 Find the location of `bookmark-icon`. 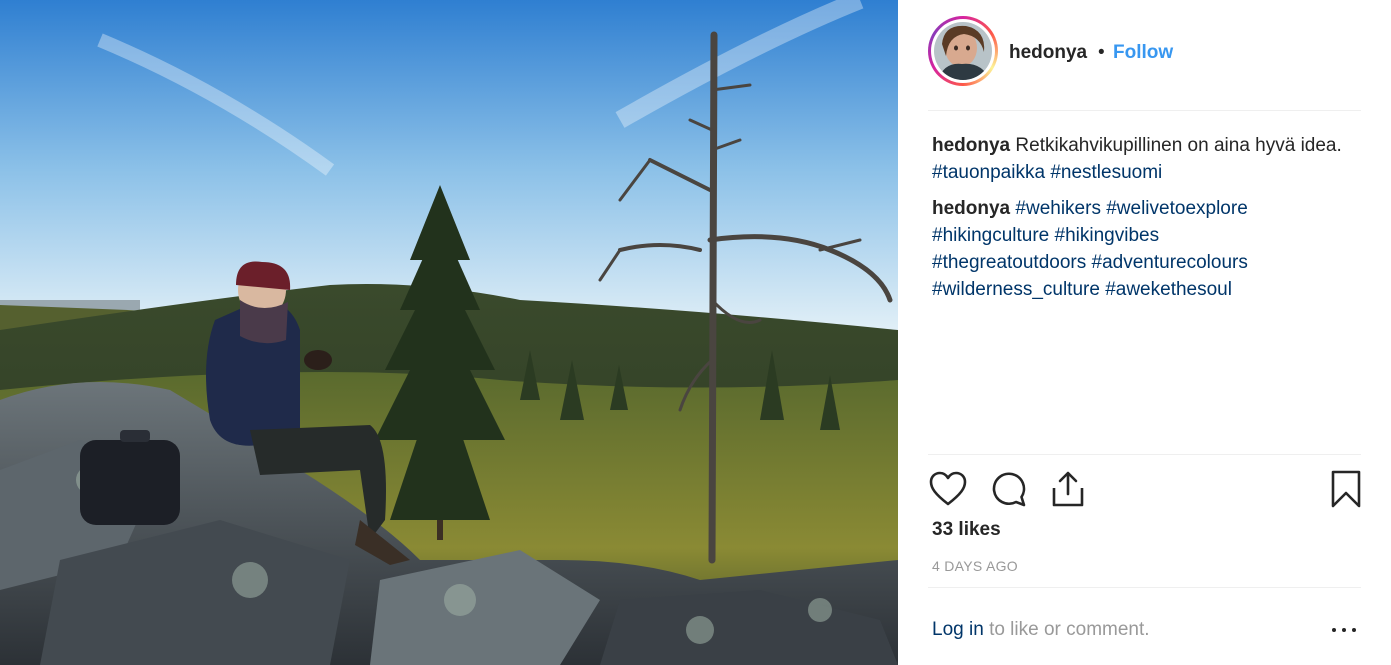

bookmark-icon is located at coordinates (1346, 489).